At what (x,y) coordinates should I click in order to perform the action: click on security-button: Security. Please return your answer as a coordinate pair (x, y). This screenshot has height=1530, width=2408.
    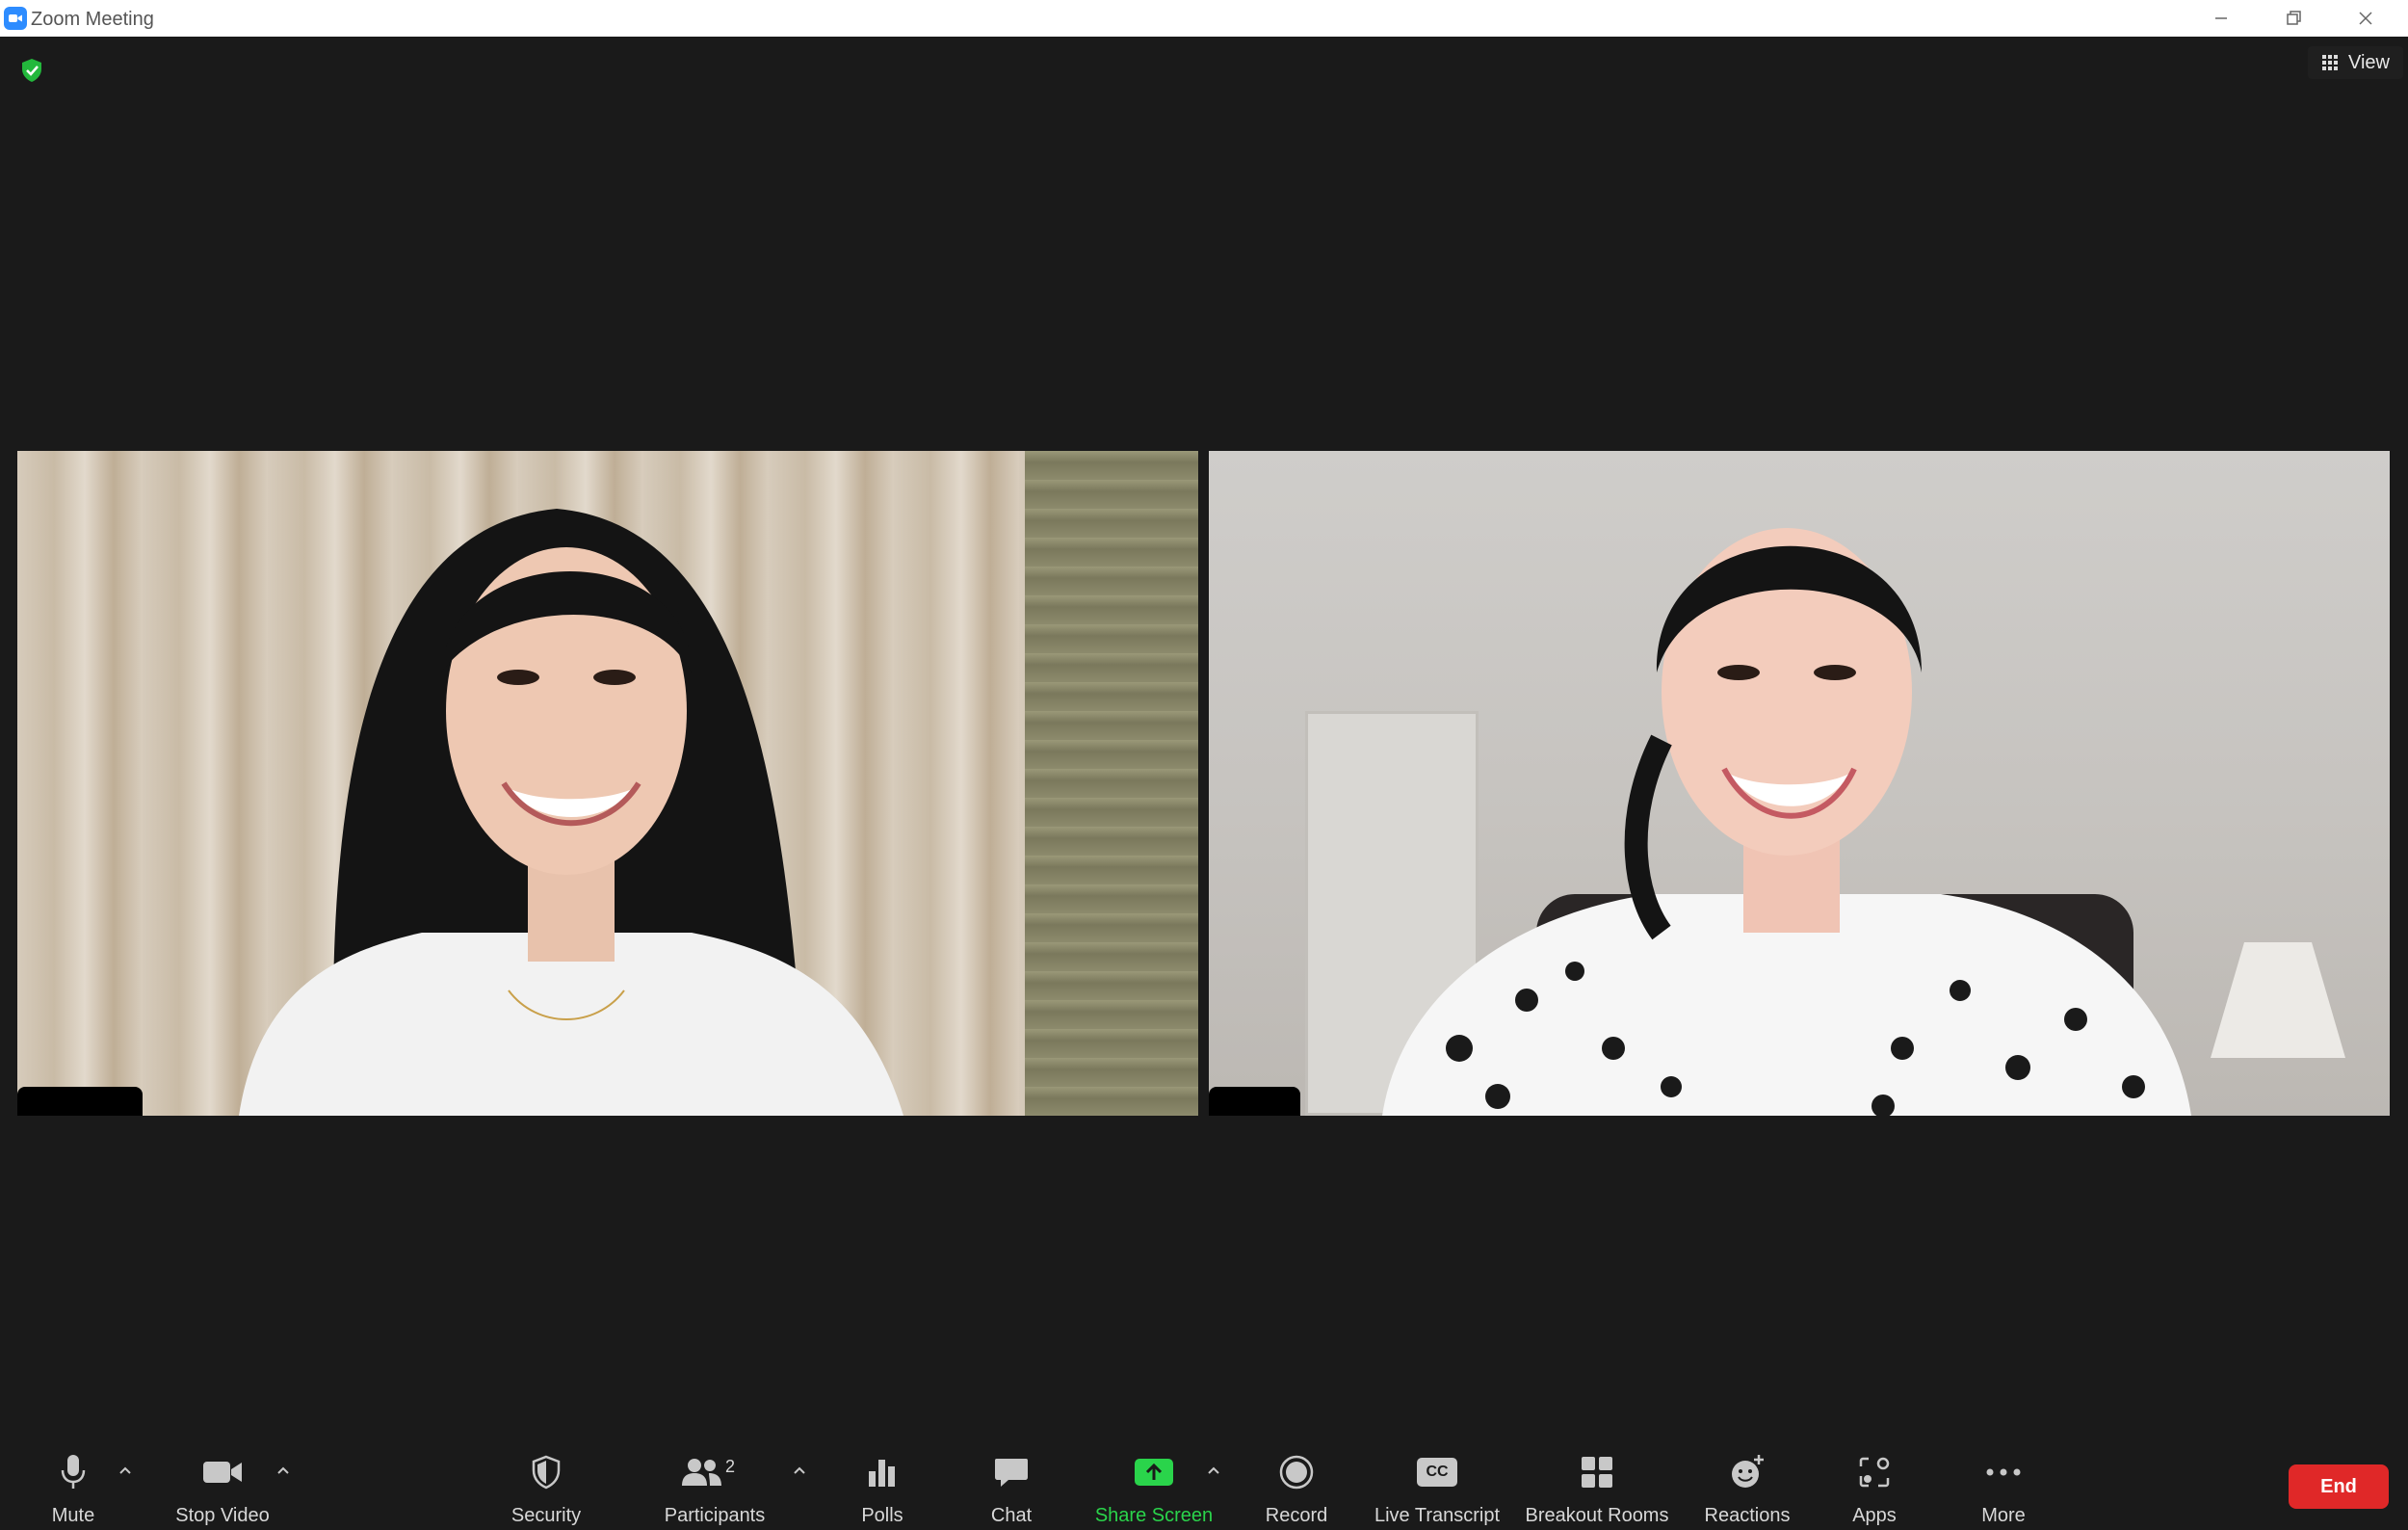
    Looking at the image, I should click on (546, 1483).